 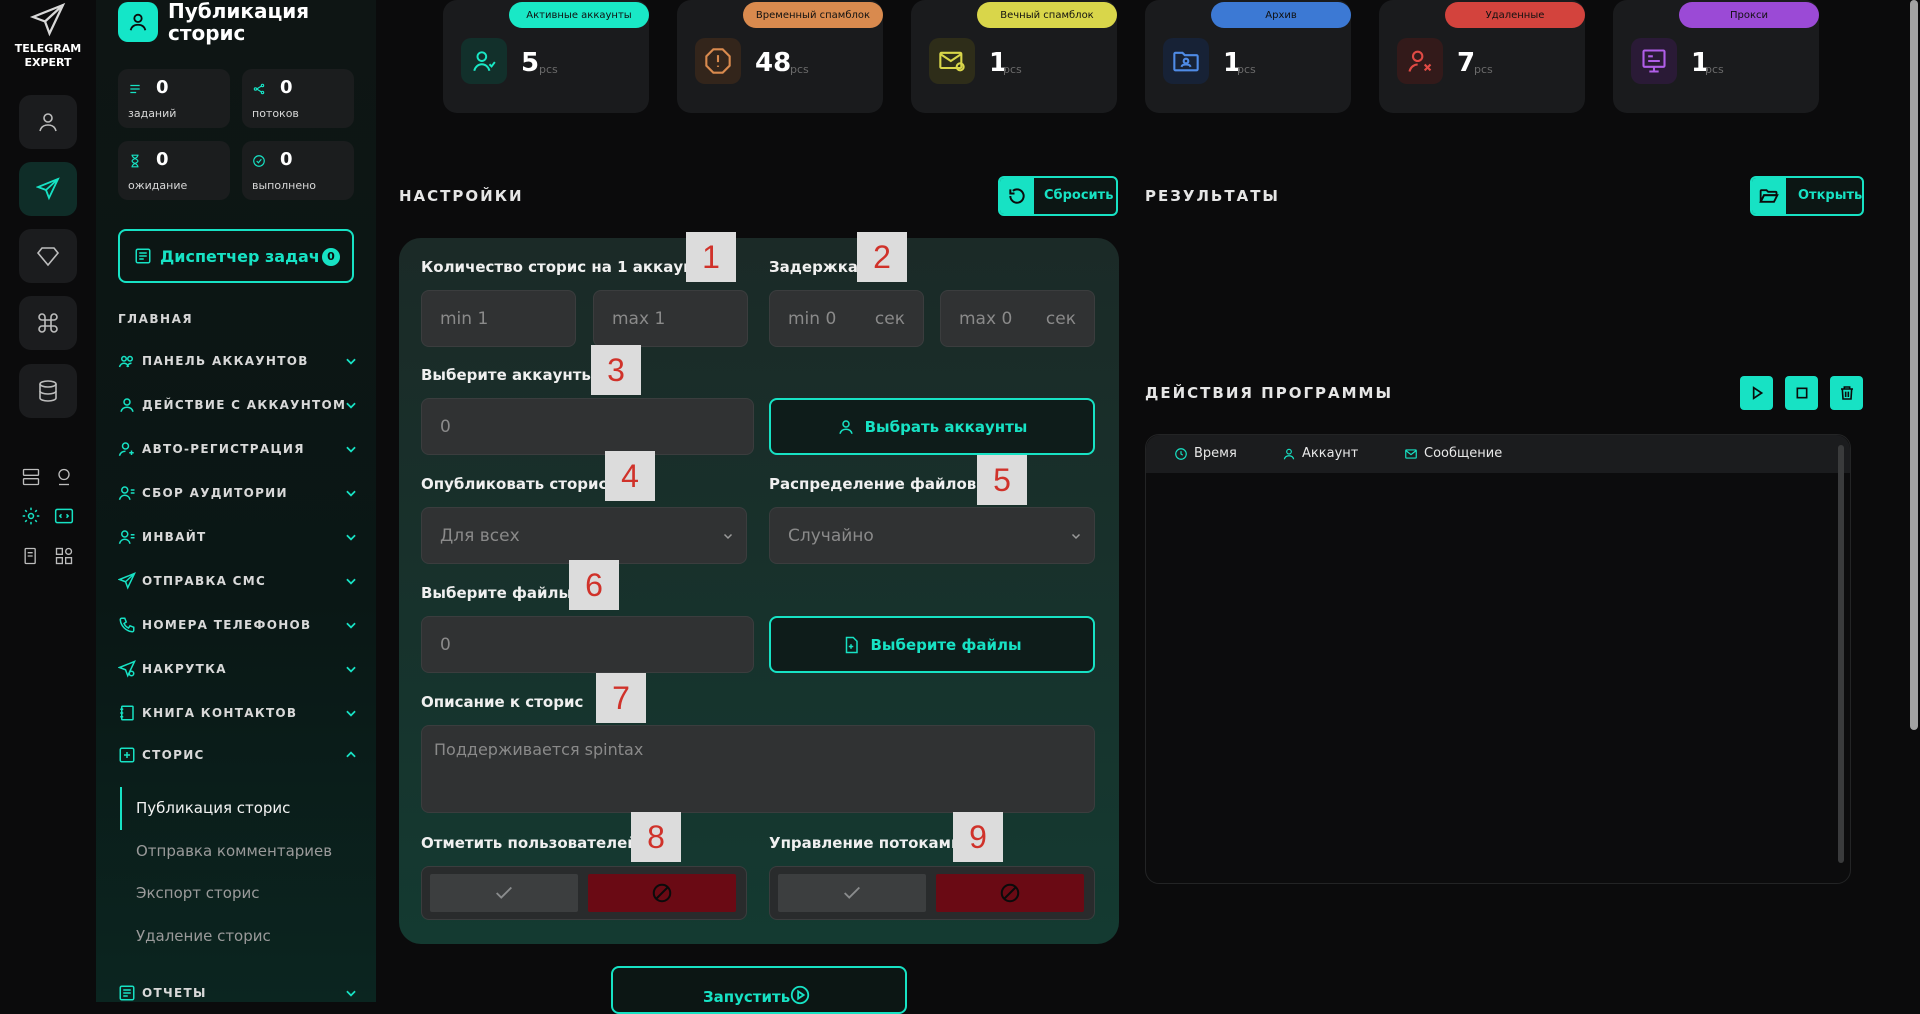 What do you see at coordinates (587, 644) in the screenshot?
I see `files-count-input: 0` at bounding box center [587, 644].